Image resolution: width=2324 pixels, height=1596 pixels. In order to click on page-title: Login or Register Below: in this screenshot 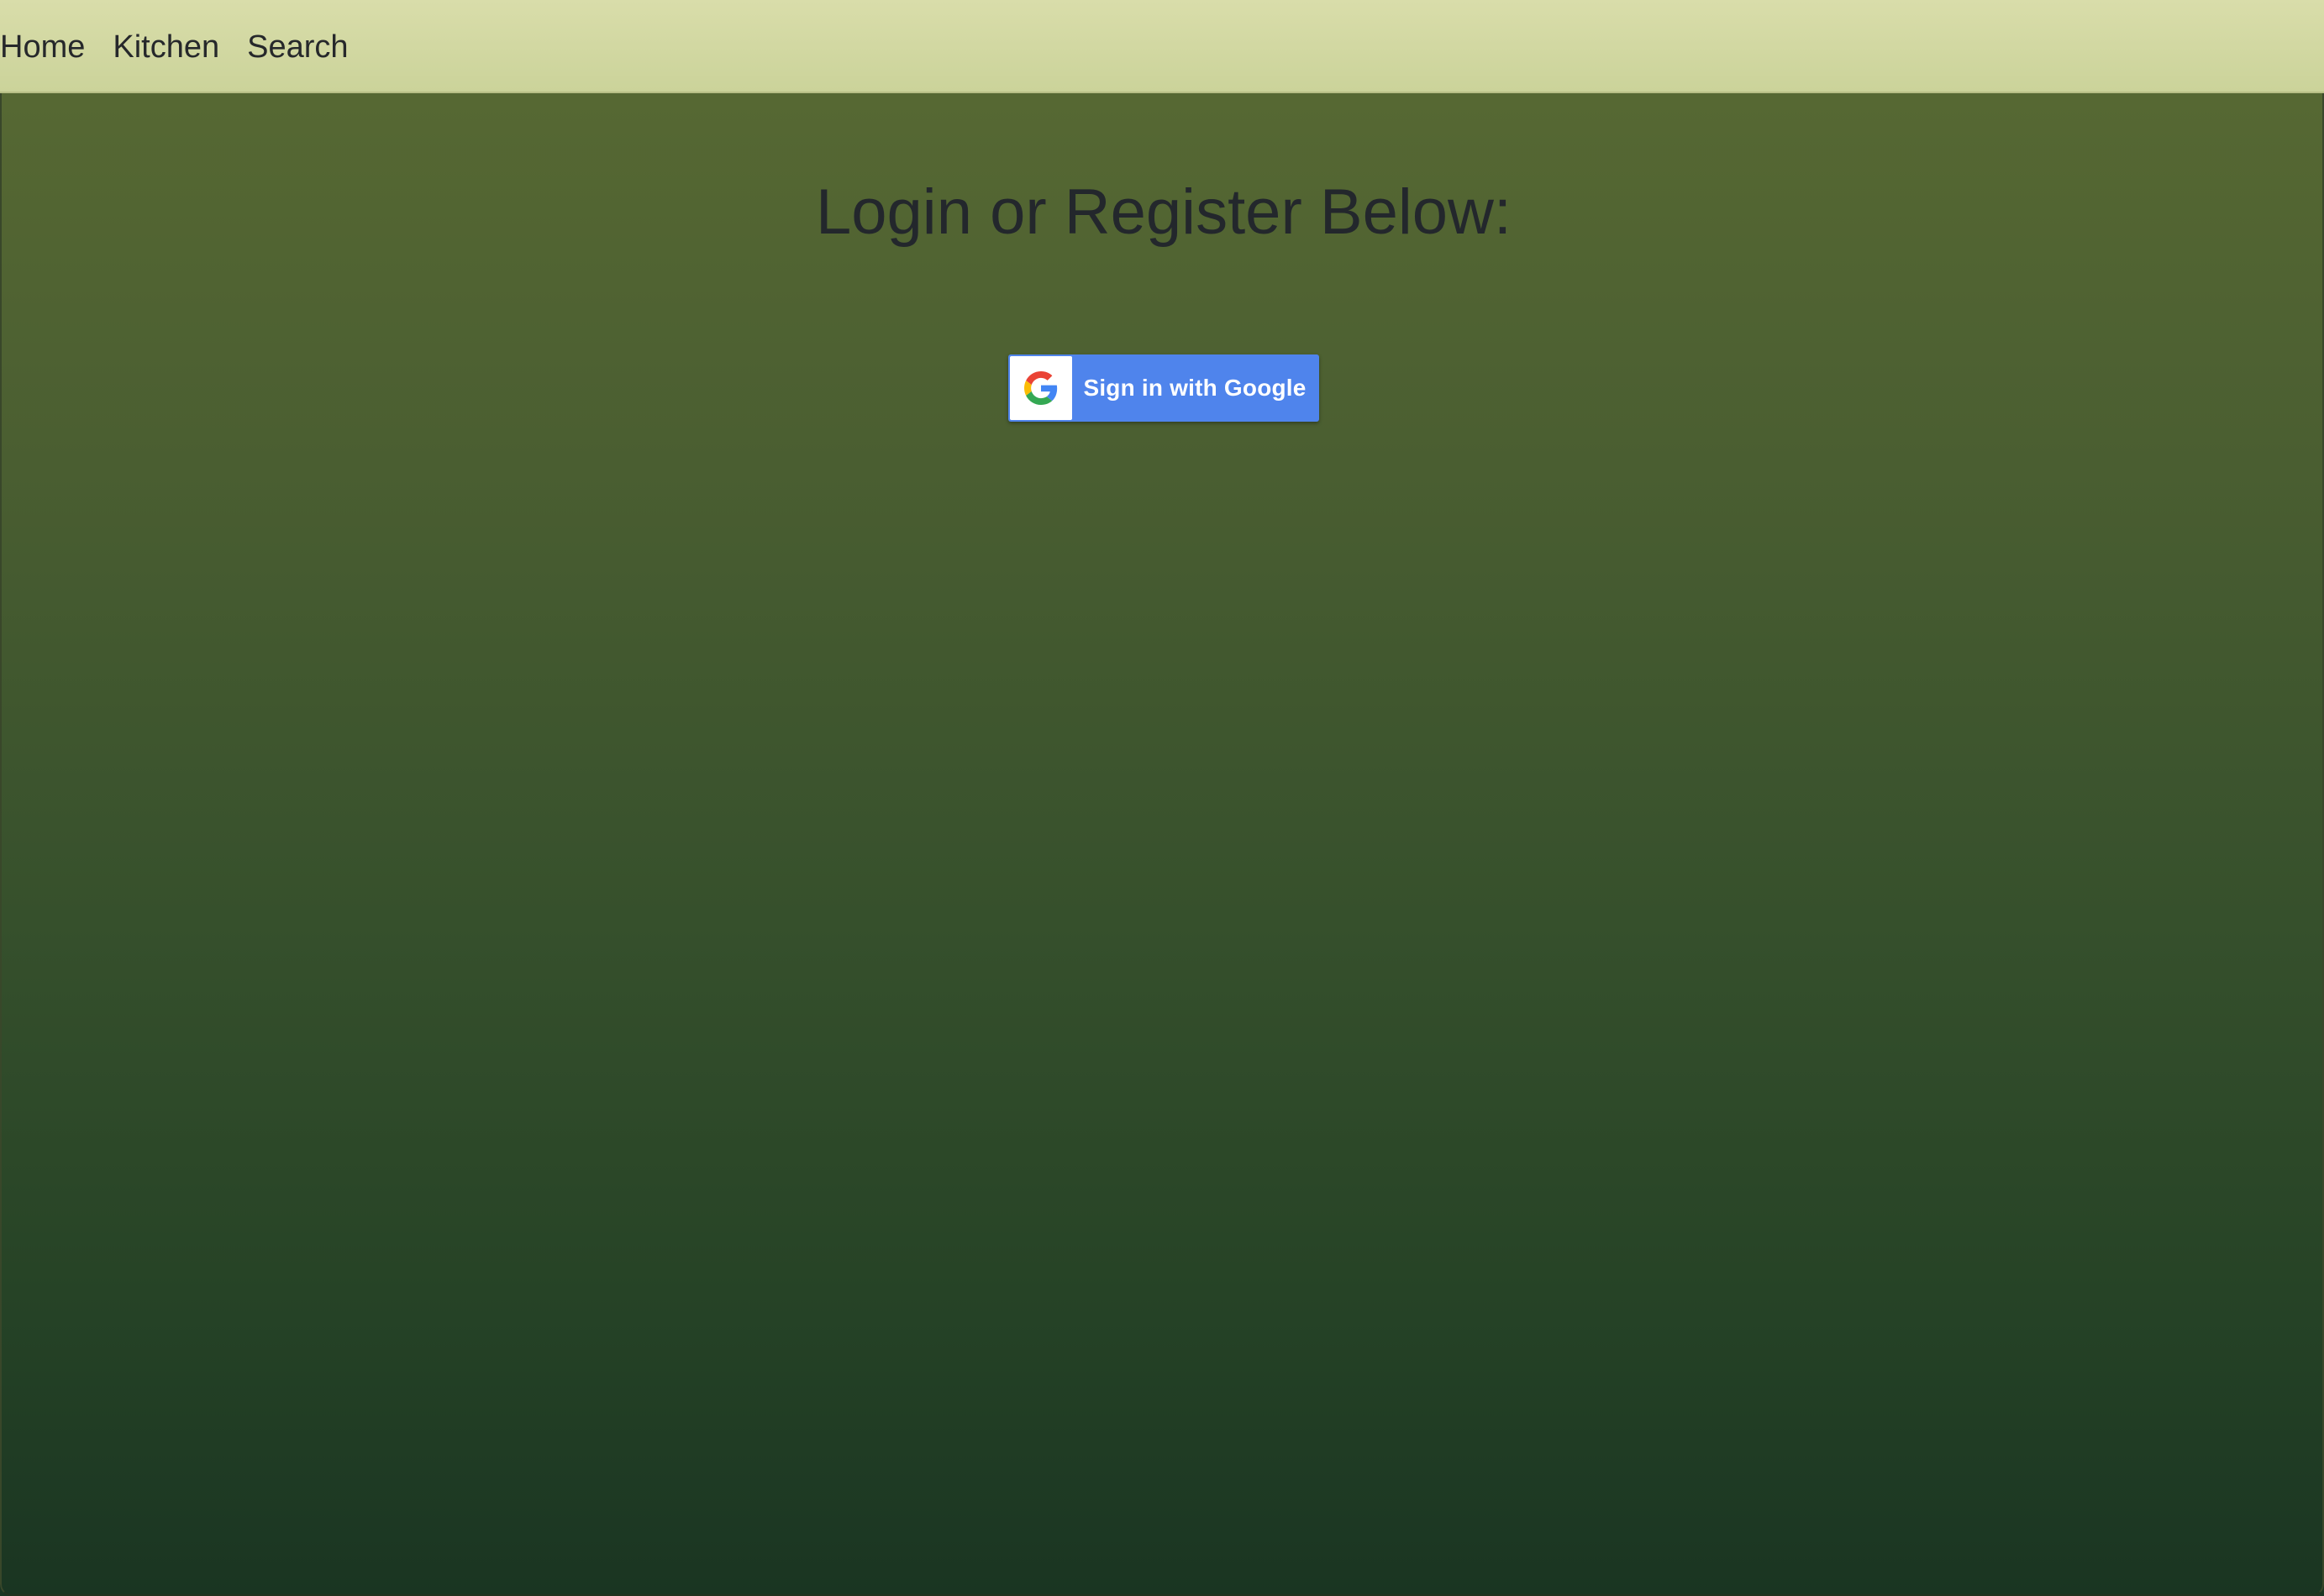, I will do `click(1164, 212)`.